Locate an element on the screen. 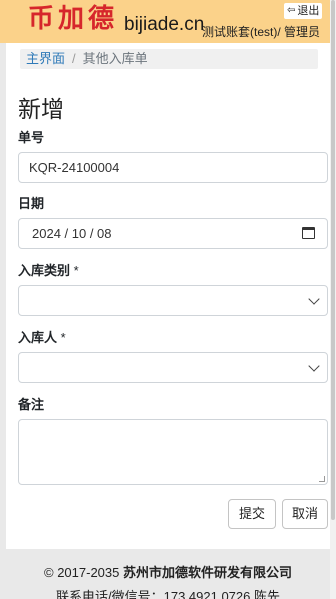 The width and height of the screenshot is (336, 599). scrollbar is located at coordinates (333, 299).